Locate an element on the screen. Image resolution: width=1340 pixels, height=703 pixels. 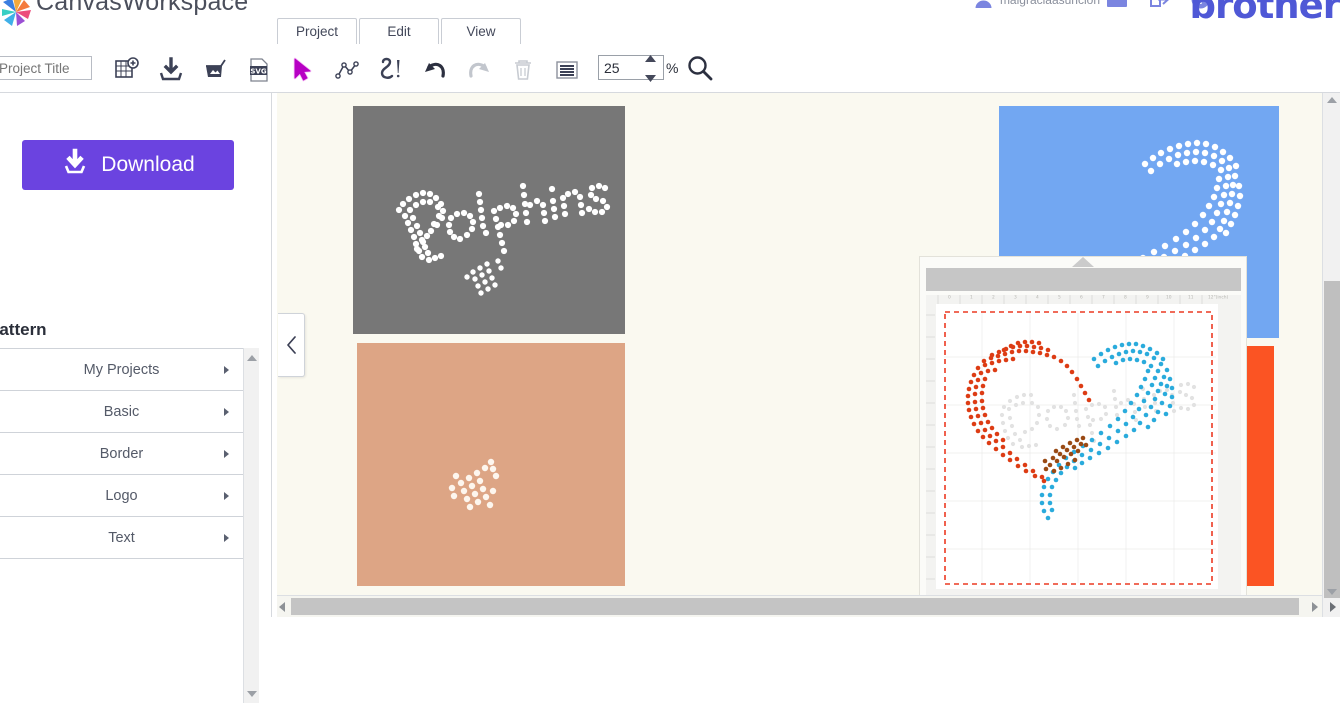
tab-edit: Edit is located at coordinates (399, 31).